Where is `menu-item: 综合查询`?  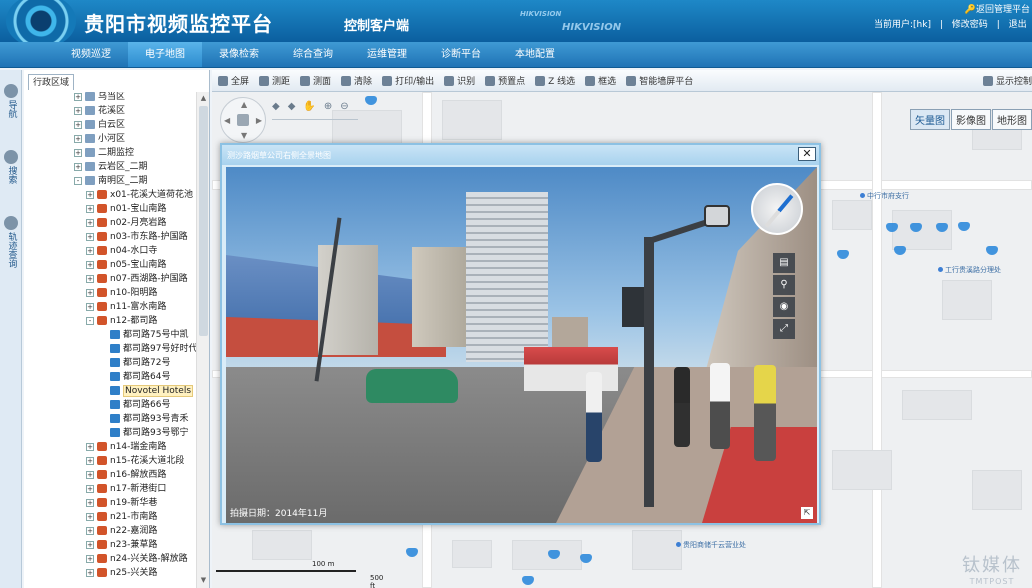 menu-item: 综合查询 is located at coordinates (313, 54).